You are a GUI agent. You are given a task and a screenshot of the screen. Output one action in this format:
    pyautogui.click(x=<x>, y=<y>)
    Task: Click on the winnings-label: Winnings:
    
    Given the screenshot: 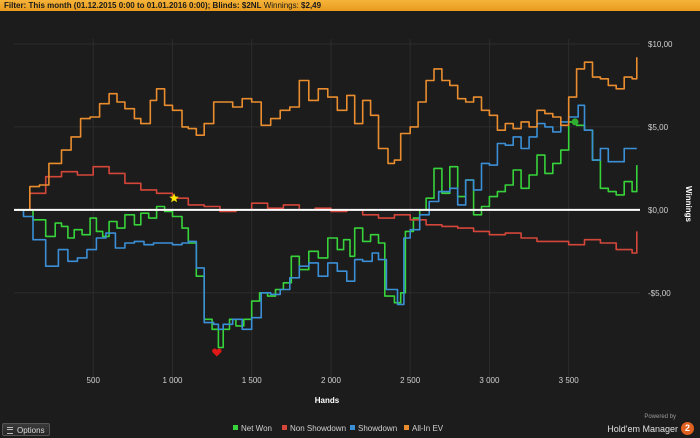 What is the action you would take?
    pyautogui.click(x=281, y=5)
    